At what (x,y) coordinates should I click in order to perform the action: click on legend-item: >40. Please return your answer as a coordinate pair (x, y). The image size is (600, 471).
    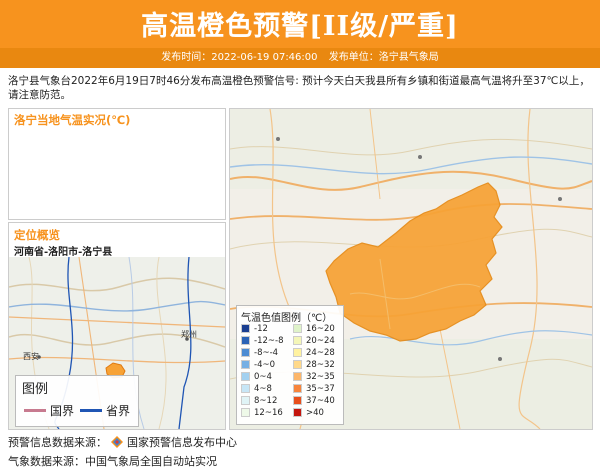
    Looking at the image, I should click on (308, 412).